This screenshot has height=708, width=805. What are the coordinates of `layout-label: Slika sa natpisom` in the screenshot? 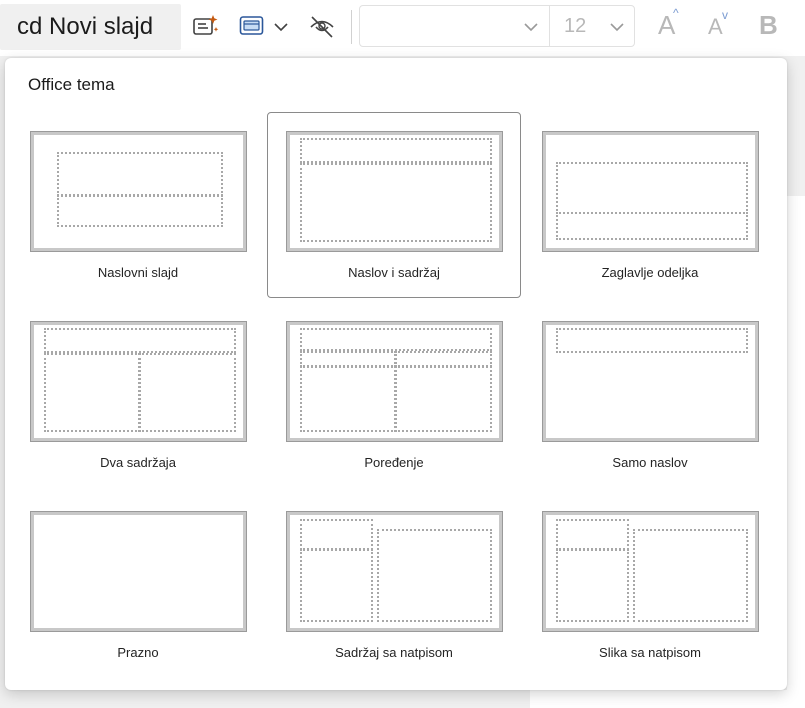 It's located at (650, 652).